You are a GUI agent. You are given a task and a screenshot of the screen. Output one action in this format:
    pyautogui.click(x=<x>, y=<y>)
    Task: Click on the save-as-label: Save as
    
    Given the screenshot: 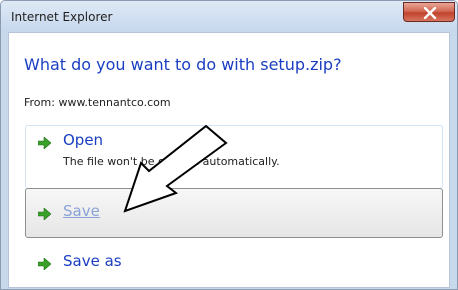 What is the action you would take?
    pyautogui.click(x=92, y=261)
    